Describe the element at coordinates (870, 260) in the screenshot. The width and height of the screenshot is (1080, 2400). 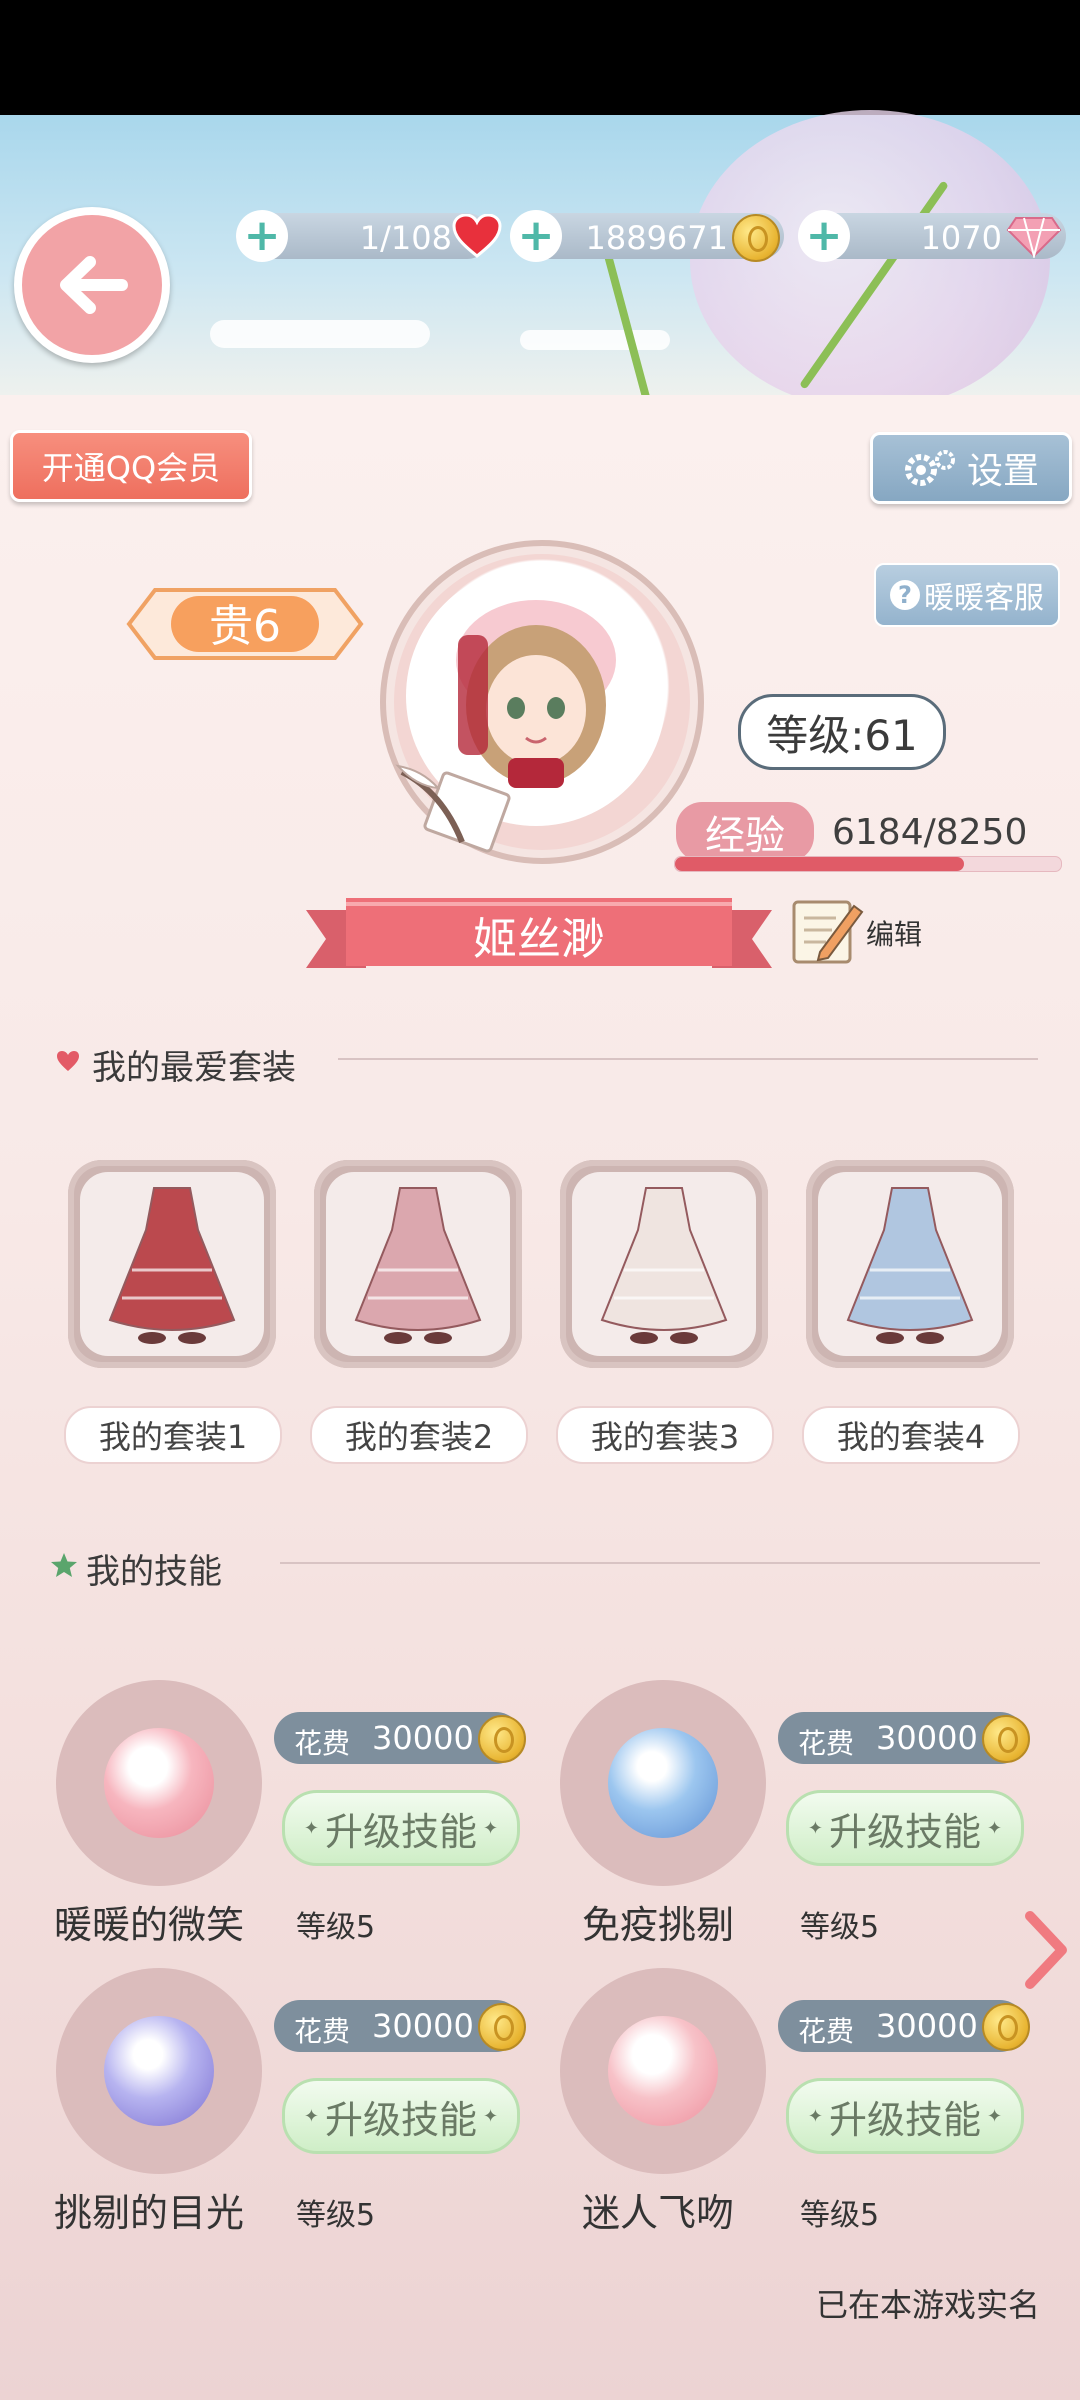
I see `crystal-orb-decoration` at that location.